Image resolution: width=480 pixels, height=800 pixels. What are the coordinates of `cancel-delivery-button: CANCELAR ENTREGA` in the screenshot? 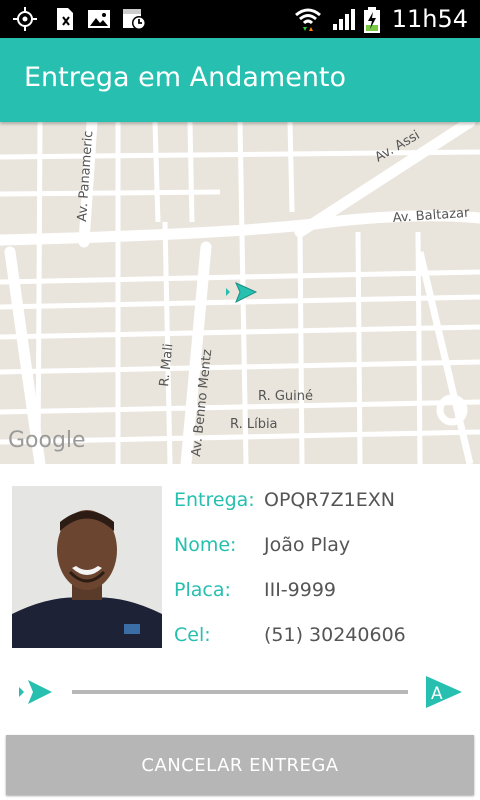 It's located at (240, 765).